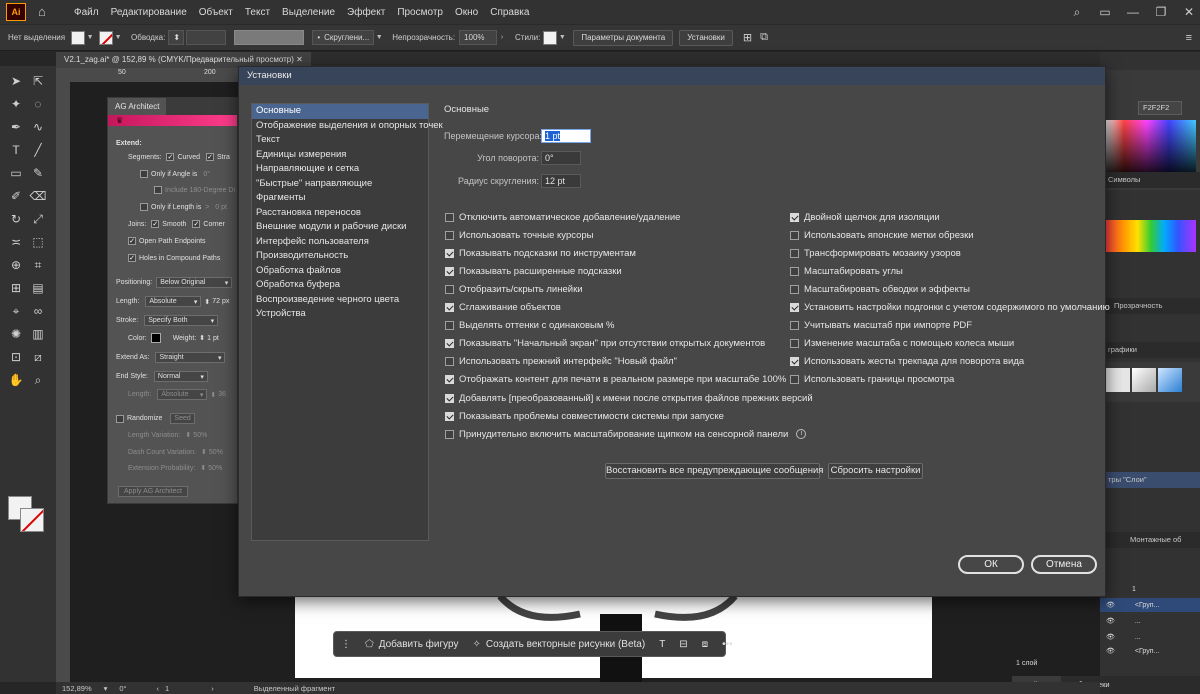  Describe the element at coordinates (865, 217) in the screenshot. I see `preference-option: Двойной щелчок для изоляции` at that location.